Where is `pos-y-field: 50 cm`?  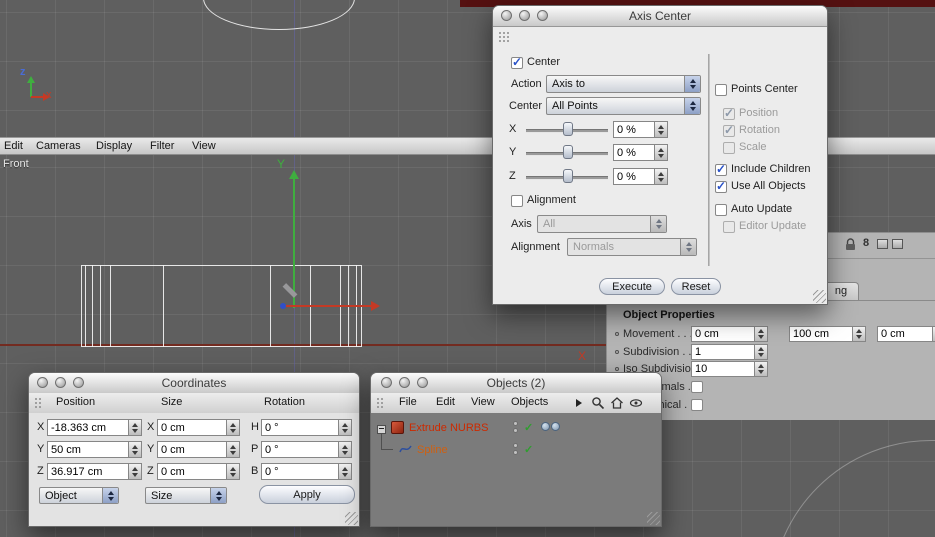 pos-y-field: 50 cm is located at coordinates (88, 449).